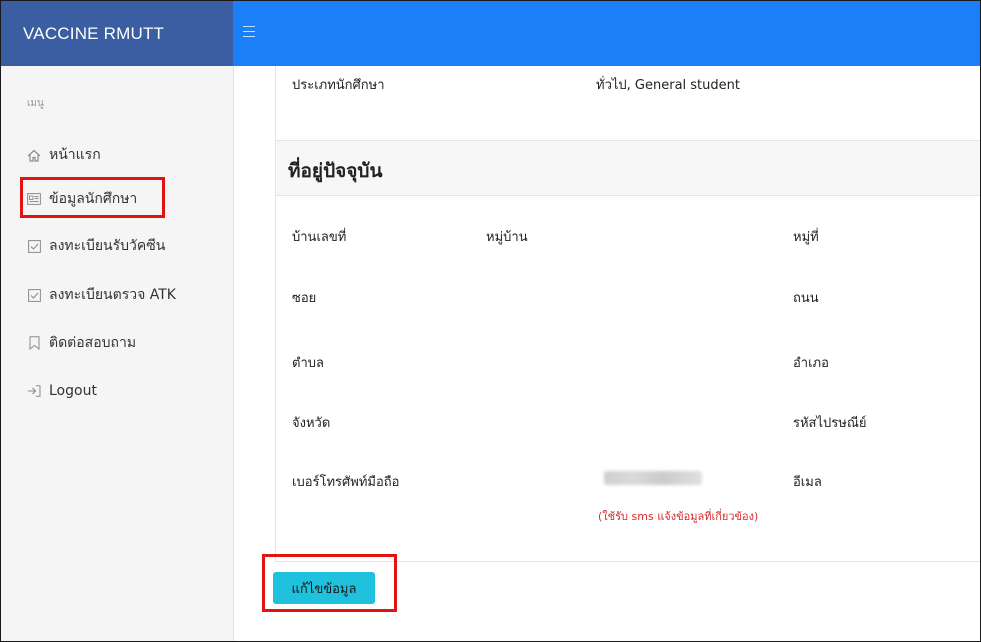 This screenshot has height=642, width=981. What do you see at coordinates (490, 33) in the screenshot?
I see `top-navbar: VACCINE RMUTT` at bounding box center [490, 33].